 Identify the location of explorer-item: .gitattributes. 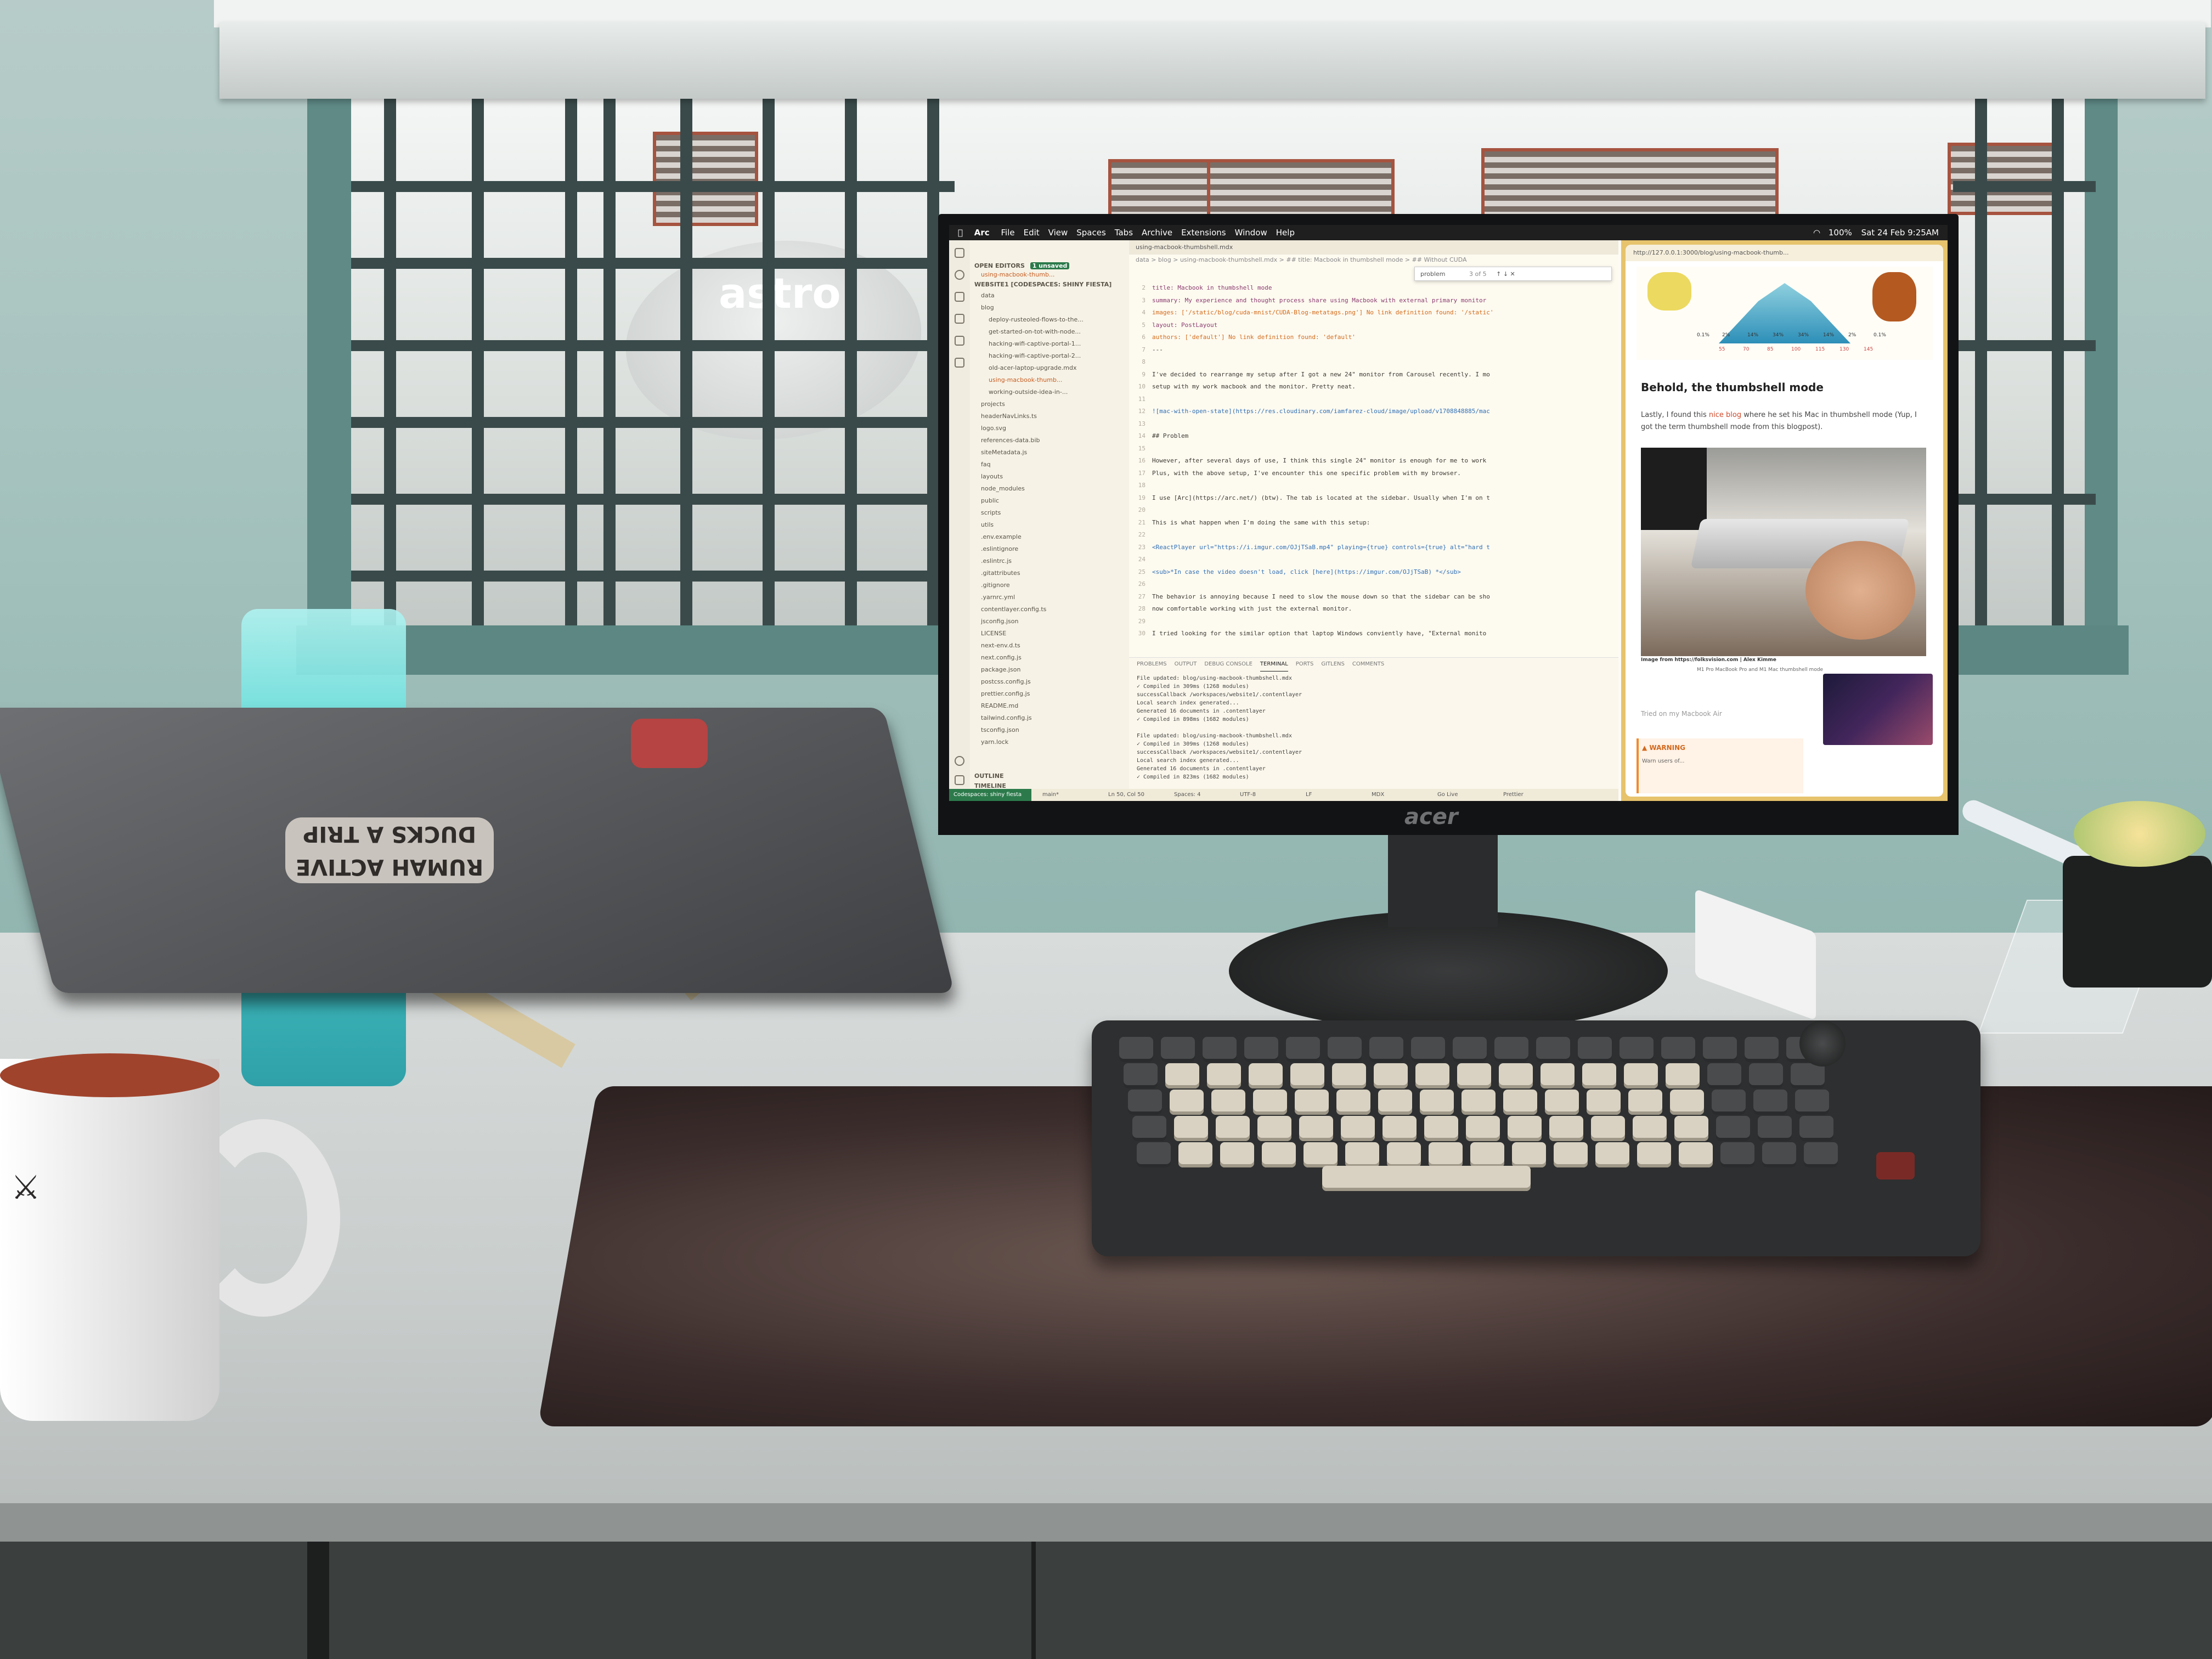
(1000, 573).